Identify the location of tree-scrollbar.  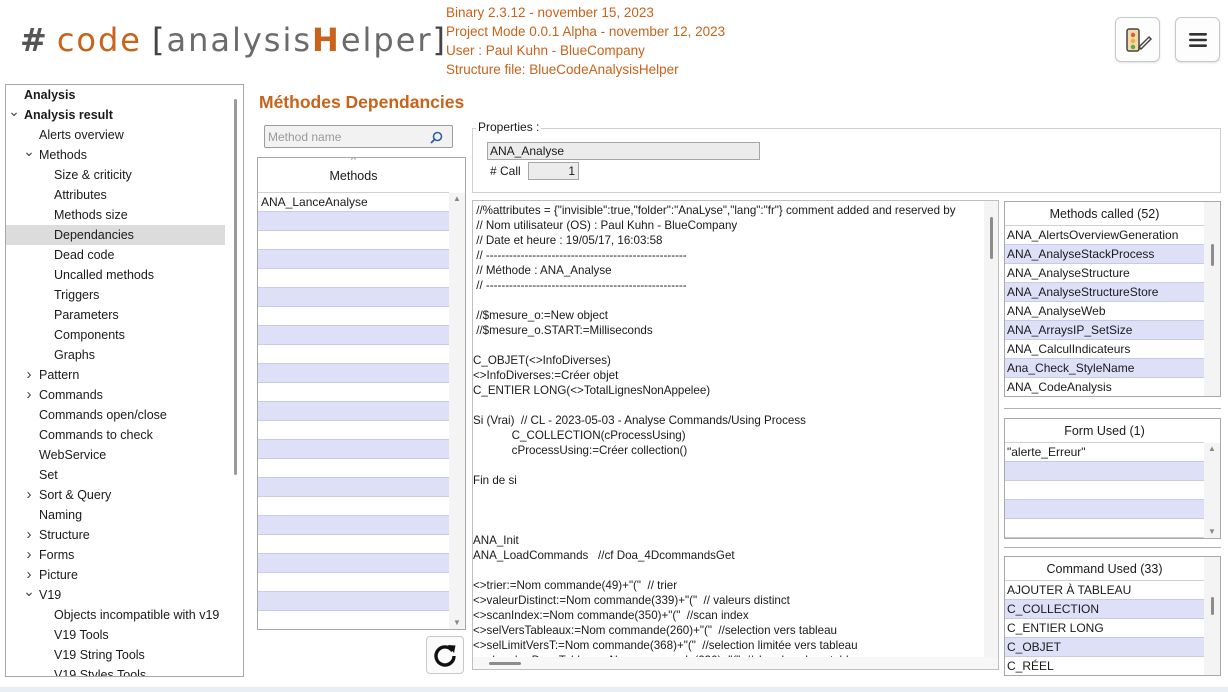
(235, 287).